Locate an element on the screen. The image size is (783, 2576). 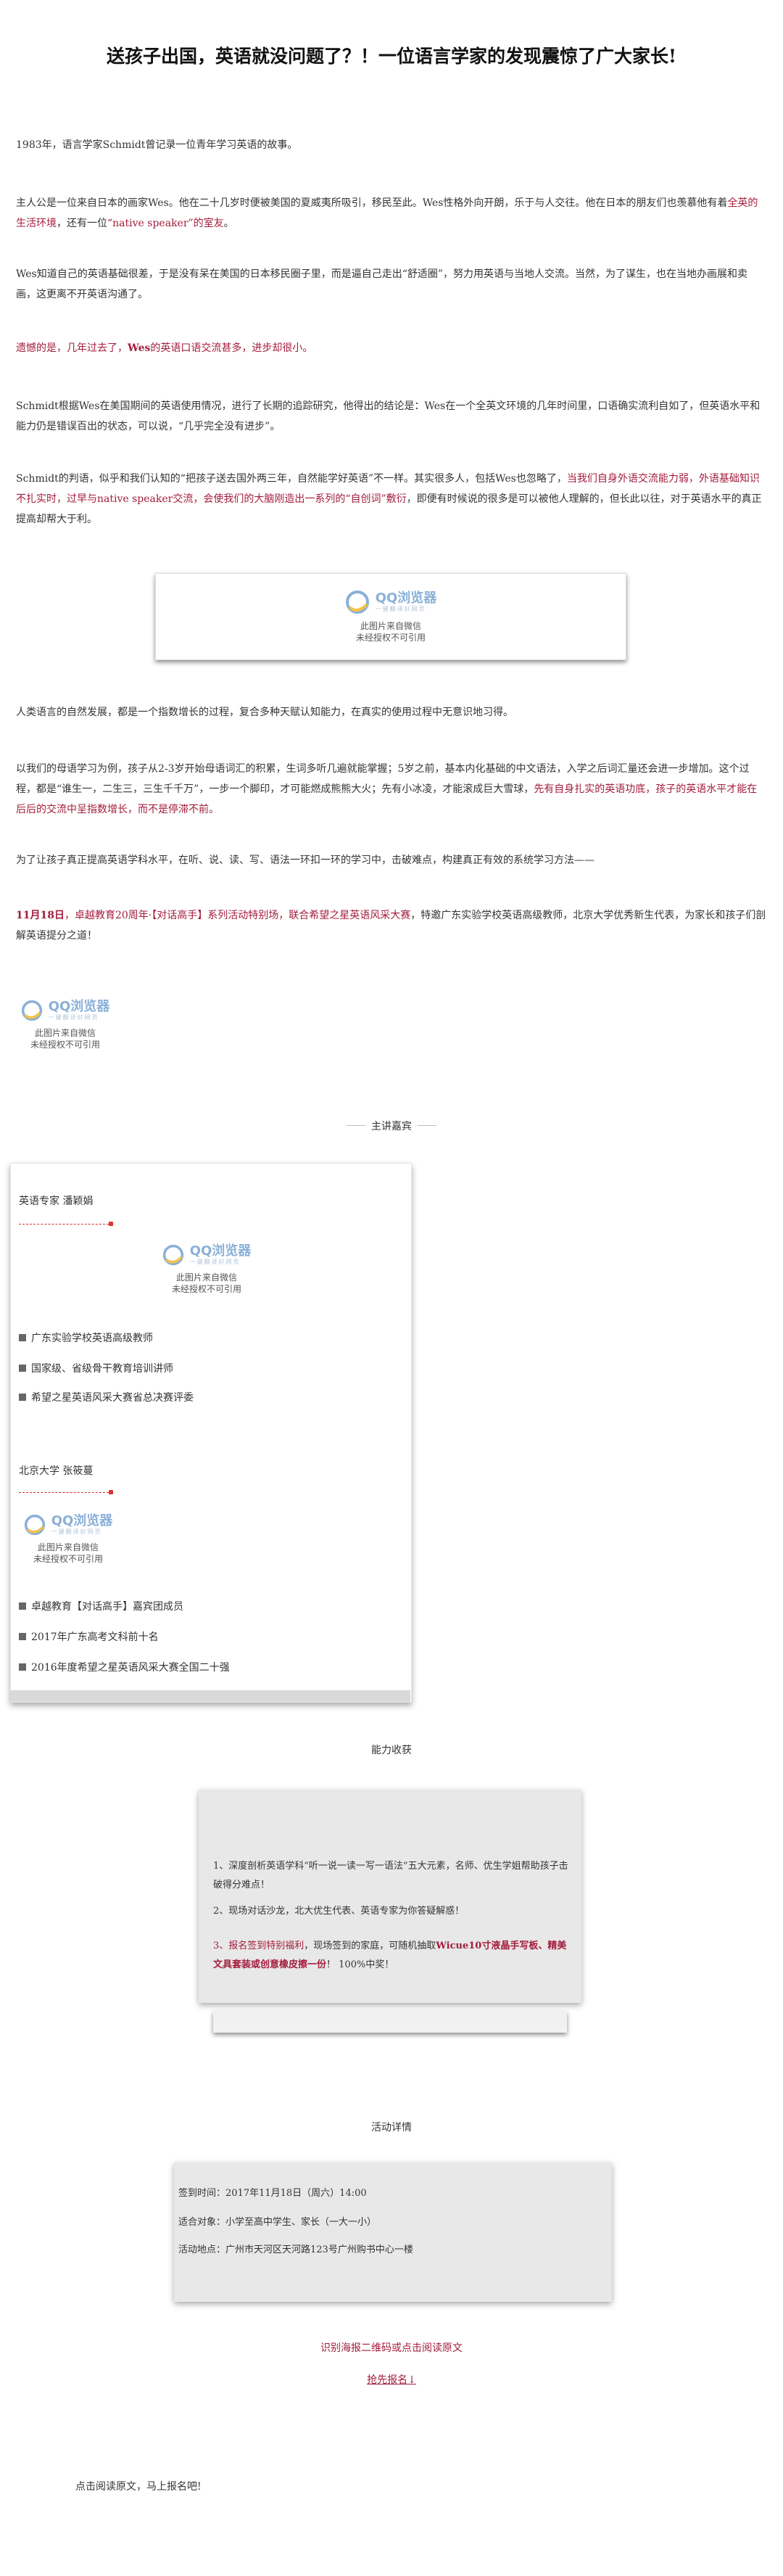
gain-item-3-b: ，现场签到的家庭，可随机抽取 is located at coordinates (370, 1946).